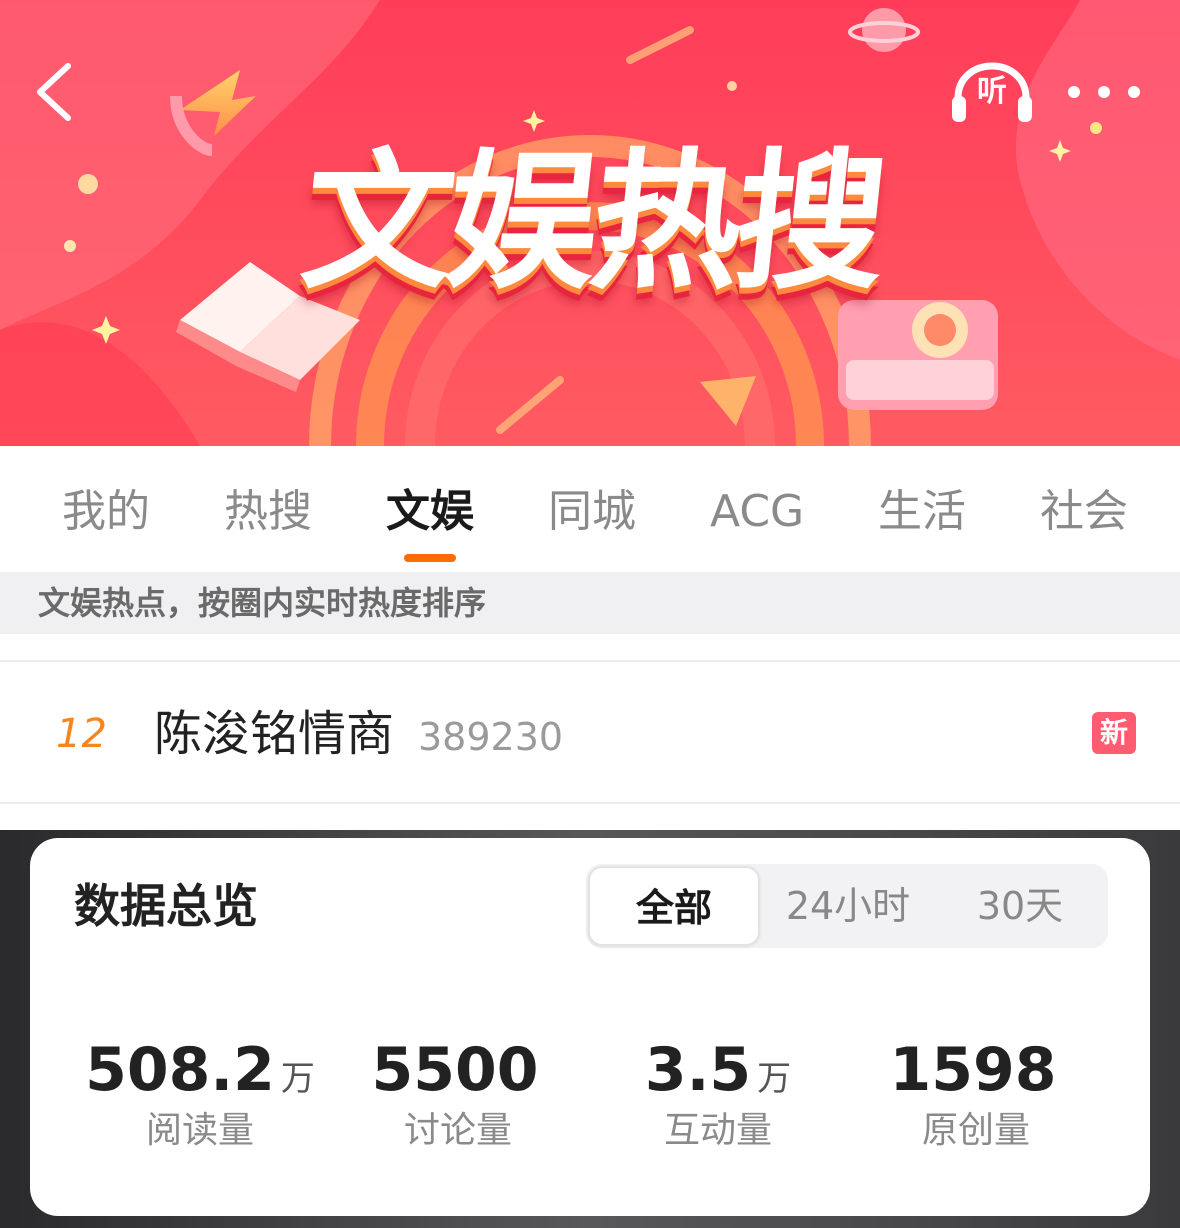 This screenshot has height=1228, width=1180. I want to click on section-description: 文娱热点，按圈内实时热度排序, so click(590, 603).